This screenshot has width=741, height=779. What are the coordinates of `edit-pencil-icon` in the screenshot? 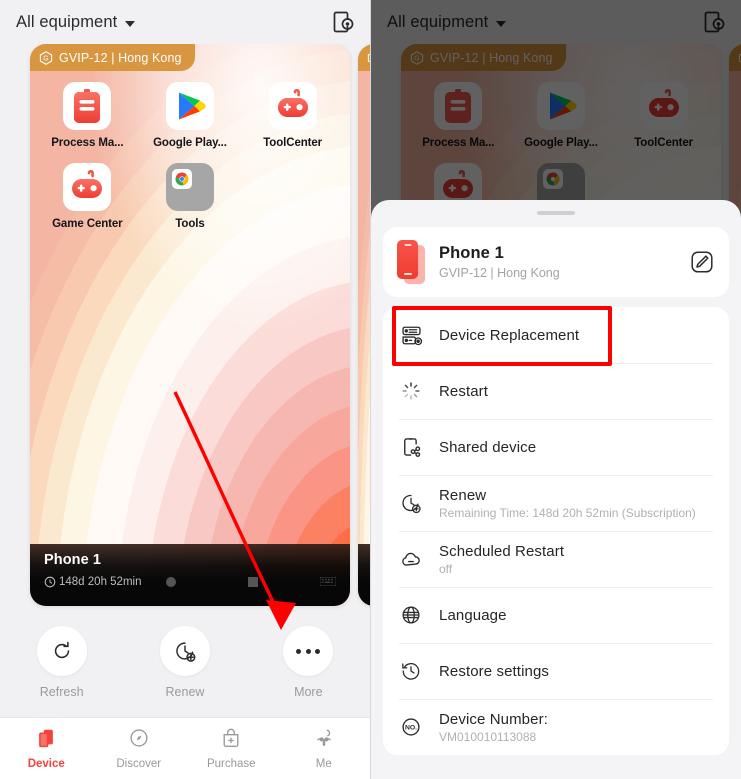 It's located at (702, 262).